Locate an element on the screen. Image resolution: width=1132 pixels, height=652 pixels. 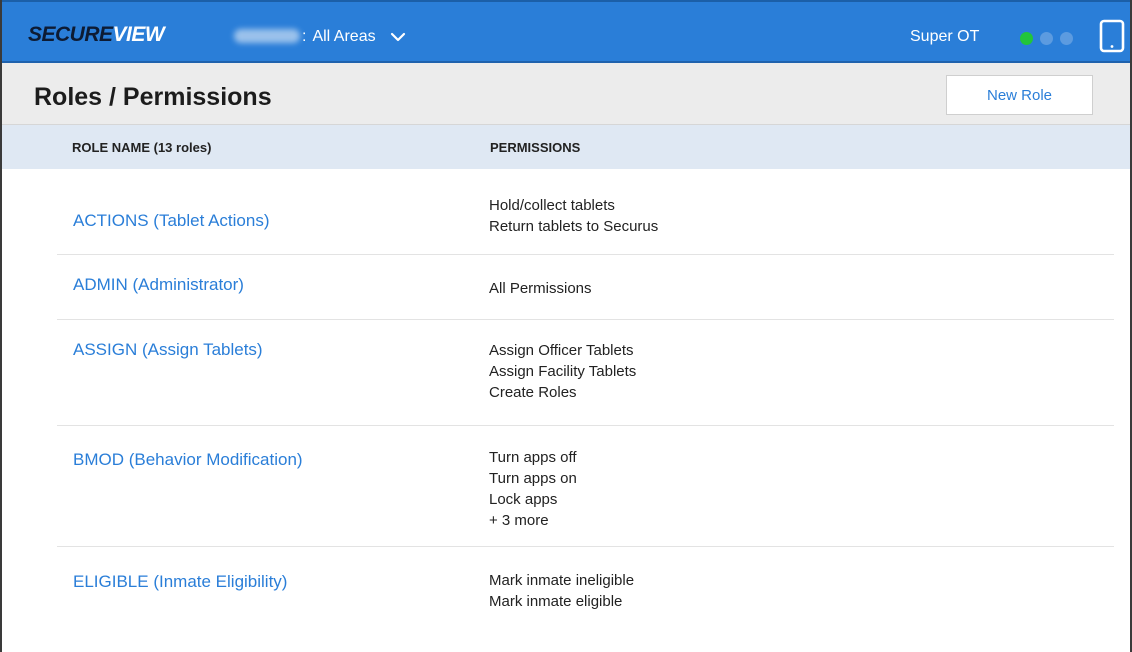
table-row: ADMIN (Administrator) All Permissions is located at coordinates (566, 287).